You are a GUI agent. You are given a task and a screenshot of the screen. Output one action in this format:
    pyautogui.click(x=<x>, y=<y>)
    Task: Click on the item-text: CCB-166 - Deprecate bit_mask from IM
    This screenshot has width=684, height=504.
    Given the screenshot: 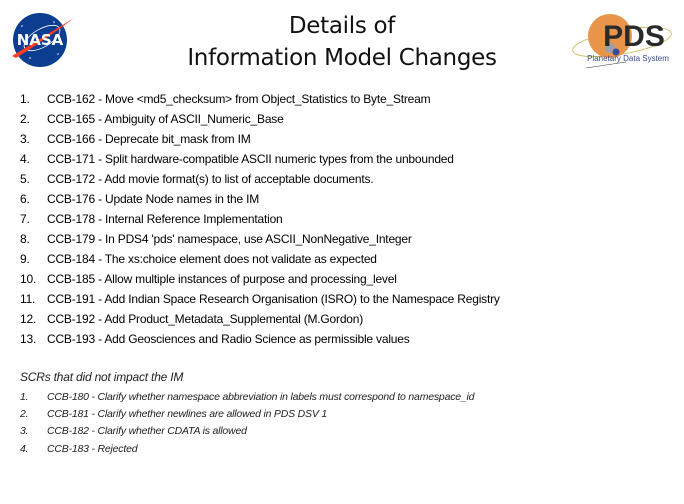 What is the action you would take?
    pyautogui.click(x=149, y=139)
    